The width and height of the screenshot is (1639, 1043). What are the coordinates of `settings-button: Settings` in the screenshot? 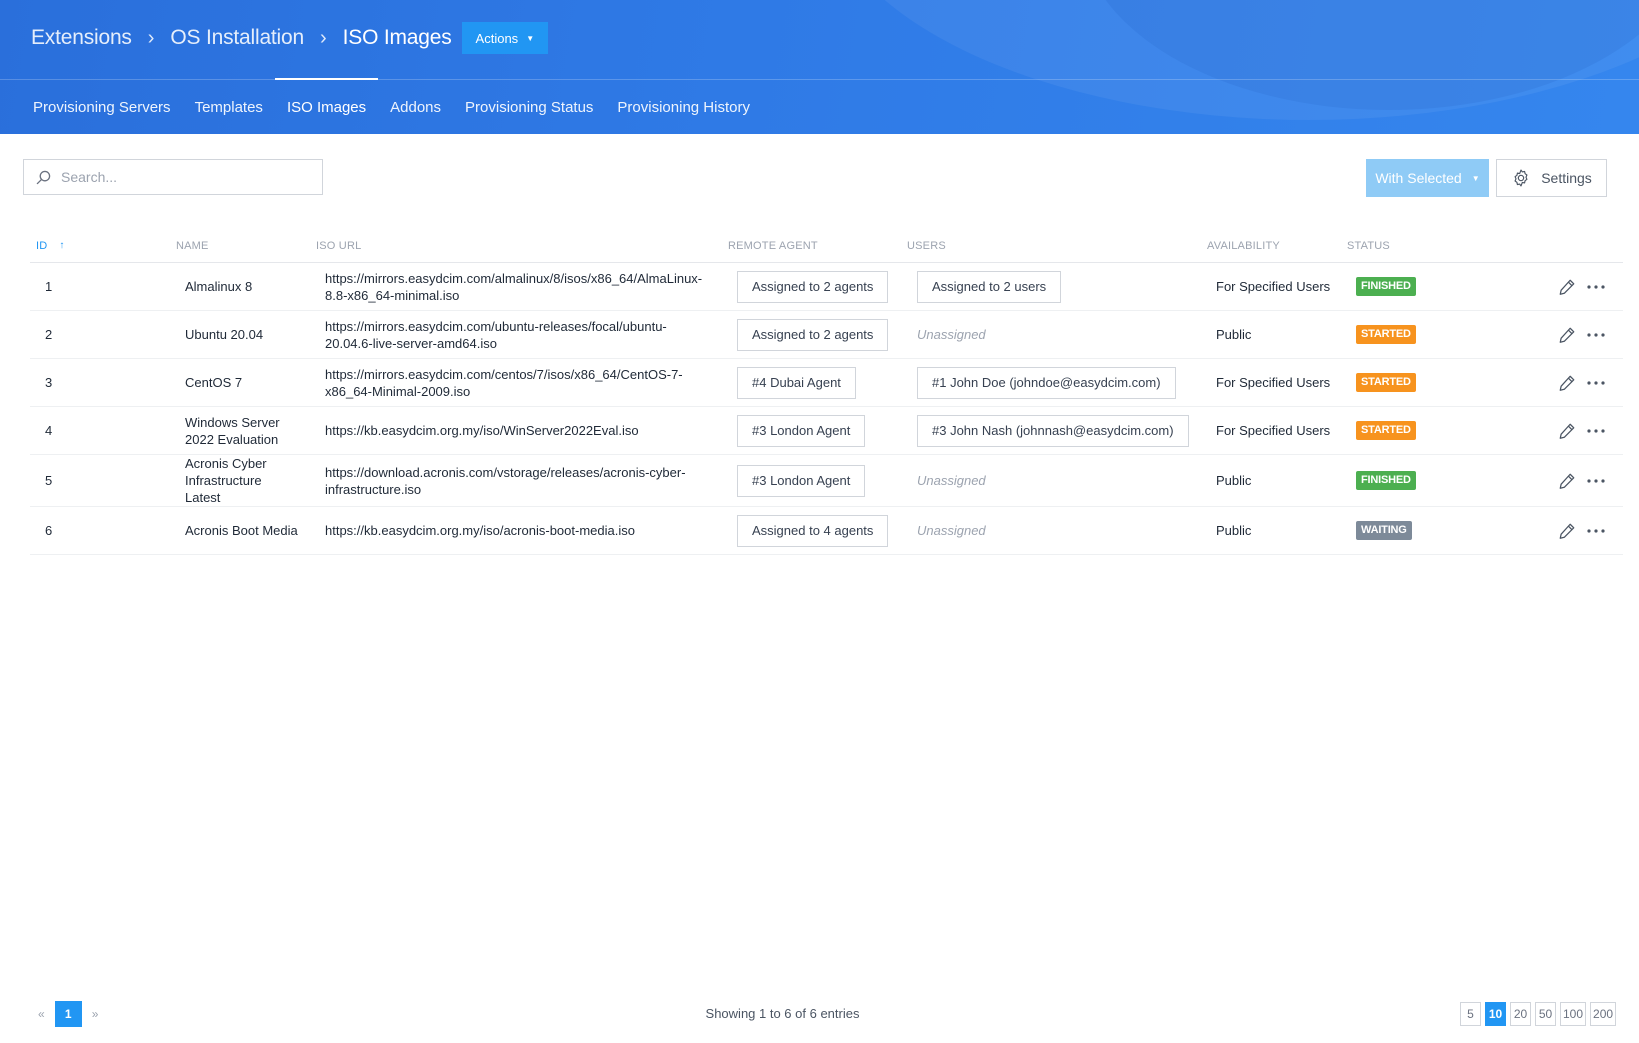 It's located at (1551, 178).